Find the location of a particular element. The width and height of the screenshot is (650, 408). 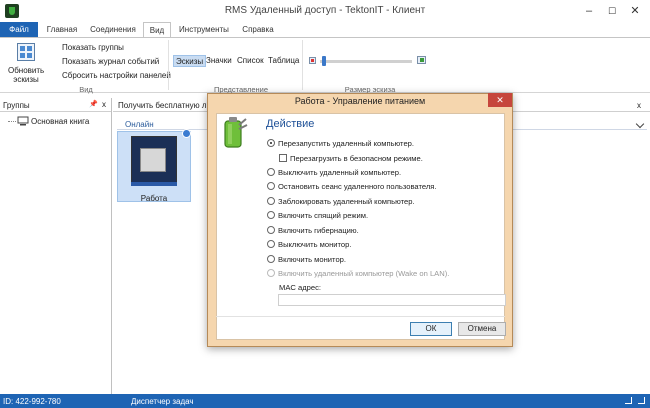

tab-connections: Соединения is located at coordinates (113, 30).